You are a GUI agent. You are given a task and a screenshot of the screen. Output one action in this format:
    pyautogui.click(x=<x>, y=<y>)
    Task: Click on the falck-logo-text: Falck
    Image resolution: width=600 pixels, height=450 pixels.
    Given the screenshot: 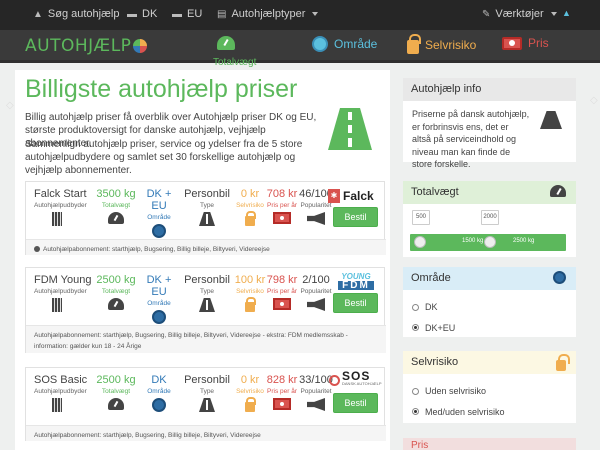 What is the action you would take?
    pyautogui.click(x=358, y=196)
    